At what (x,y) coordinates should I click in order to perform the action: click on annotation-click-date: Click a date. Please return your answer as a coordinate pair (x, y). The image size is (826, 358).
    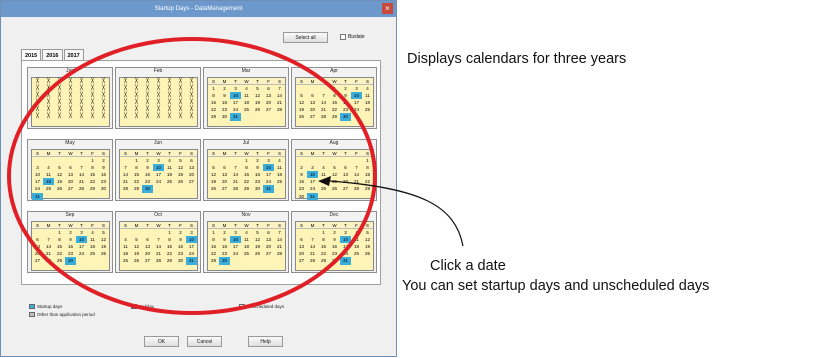
    Looking at the image, I should click on (468, 266).